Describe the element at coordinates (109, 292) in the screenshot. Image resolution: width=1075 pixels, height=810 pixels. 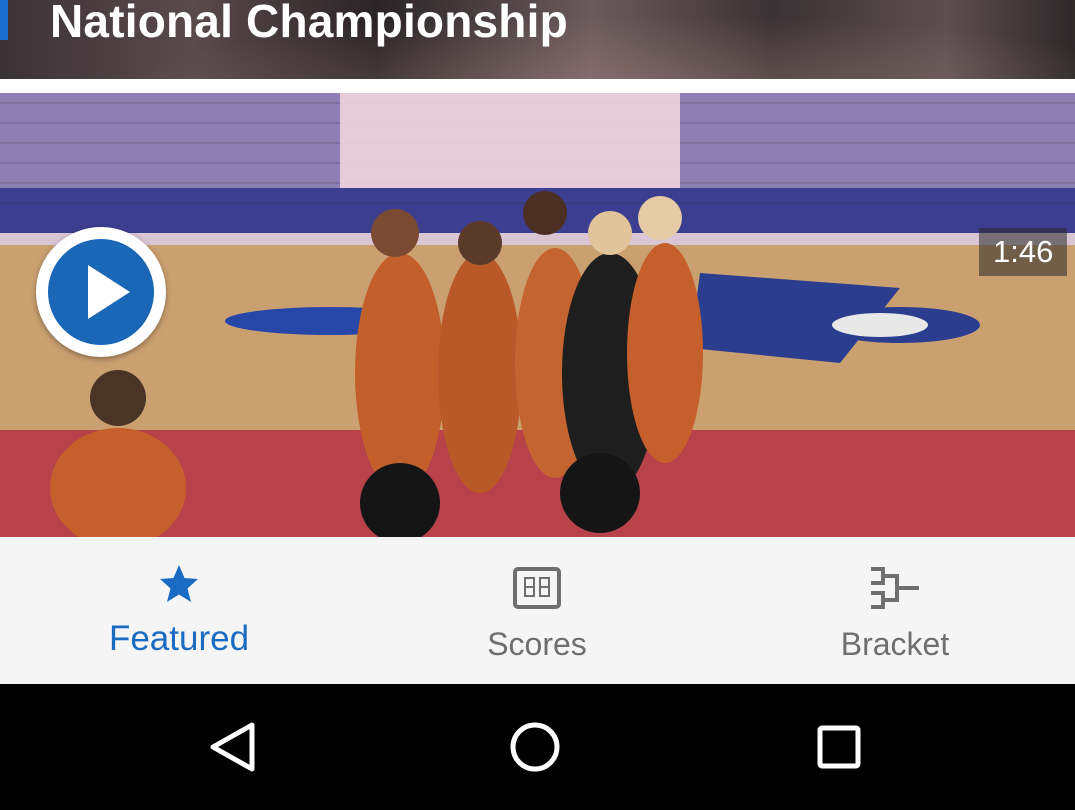
I see `play-icon` at that location.